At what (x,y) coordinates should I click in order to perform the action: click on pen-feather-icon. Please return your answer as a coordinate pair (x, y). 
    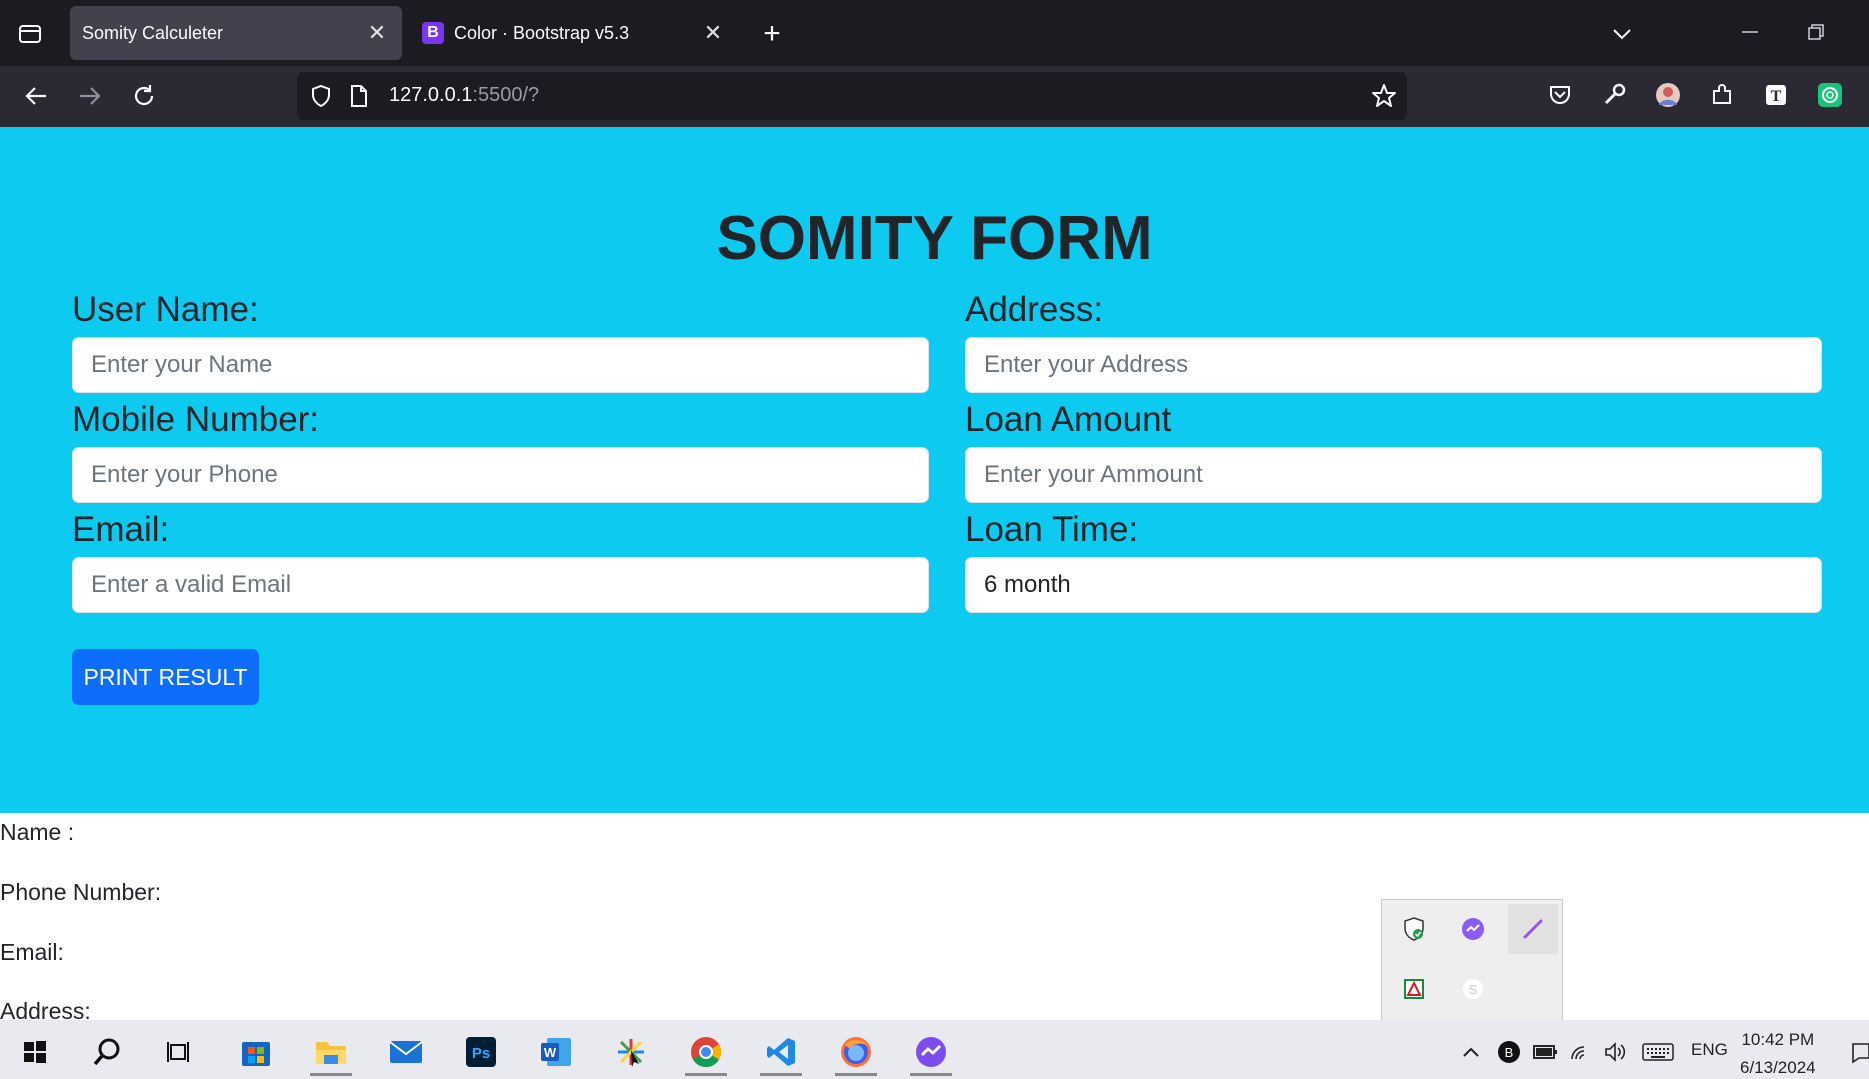
    Looking at the image, I should click on (1533, 929).